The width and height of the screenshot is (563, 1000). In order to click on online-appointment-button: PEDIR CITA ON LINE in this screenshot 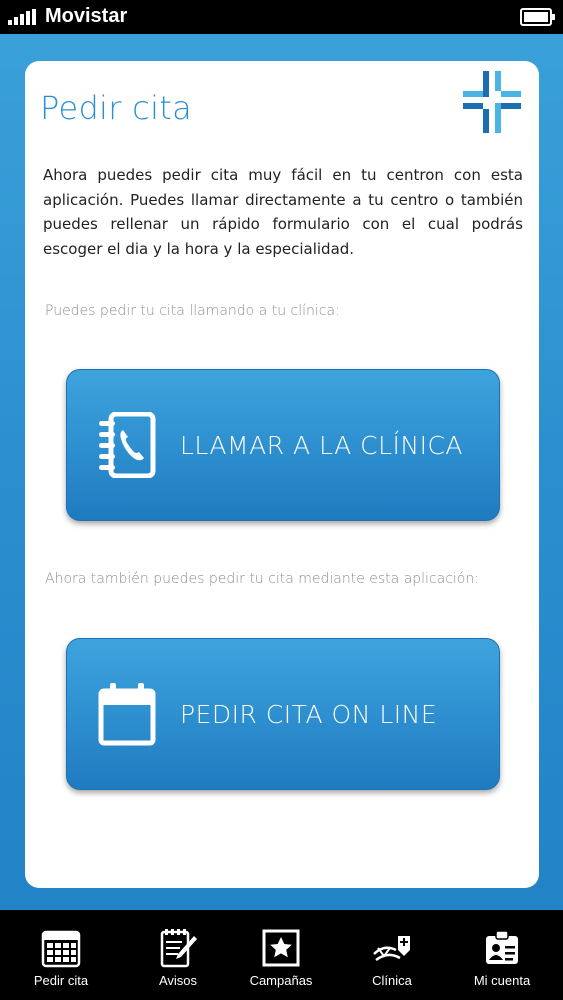, I will do `click(283, 714)`.